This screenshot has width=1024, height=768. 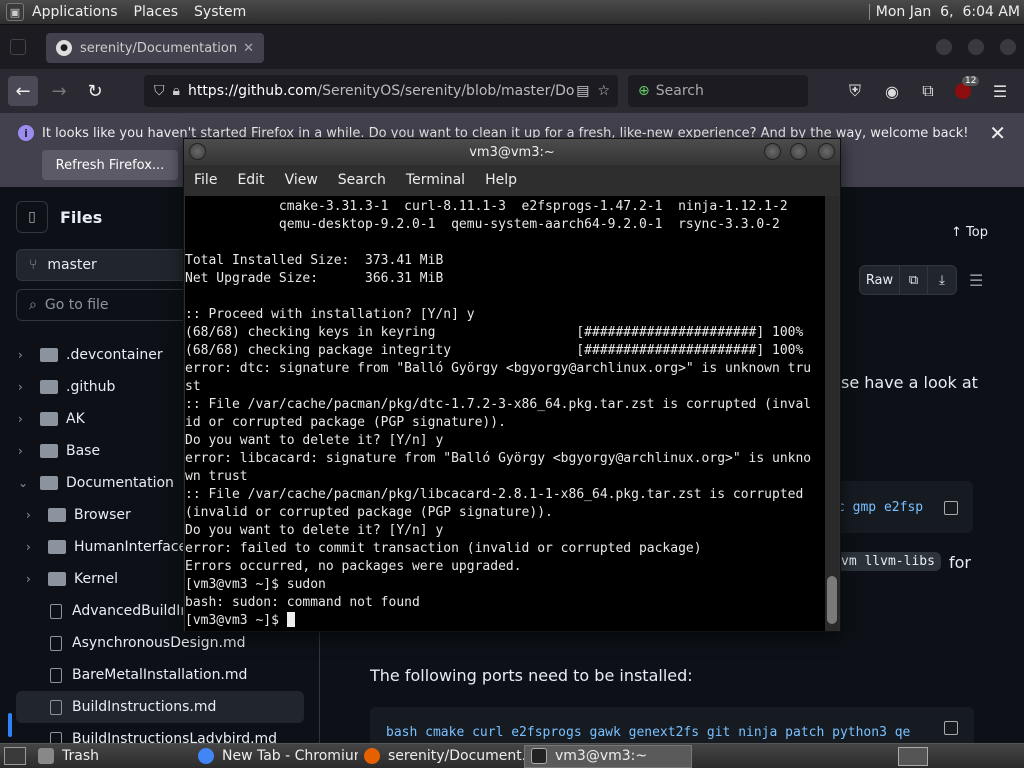 What do you see at coordinates (362, 180) in the screenshot?
I see `menu-search: Search` at bounding box center [362, 180].